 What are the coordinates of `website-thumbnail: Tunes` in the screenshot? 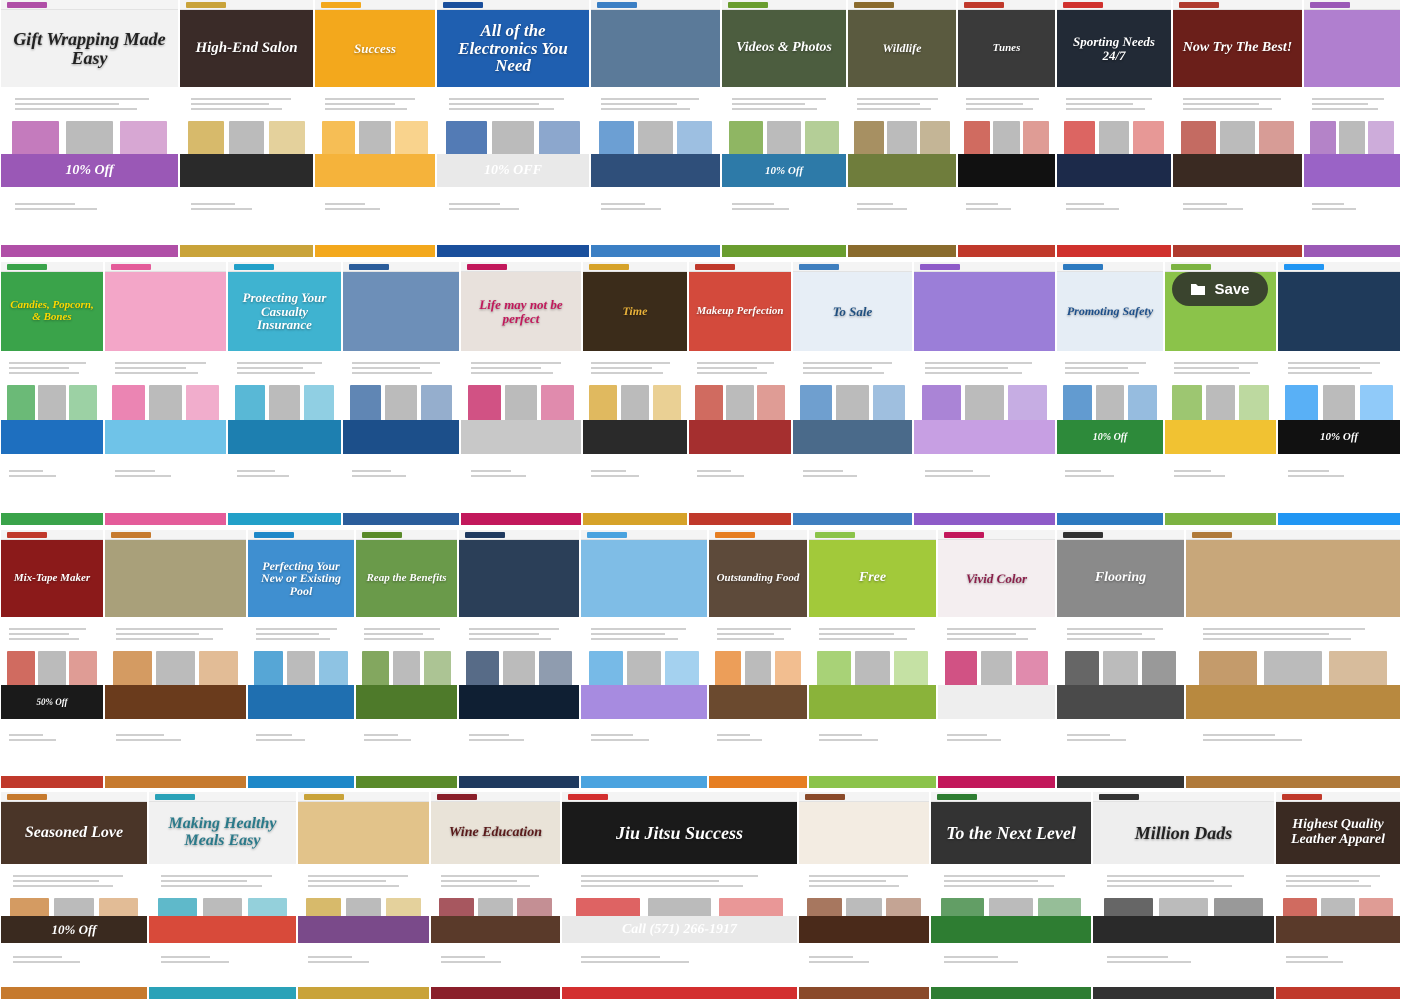 It's located at (1006, 128).